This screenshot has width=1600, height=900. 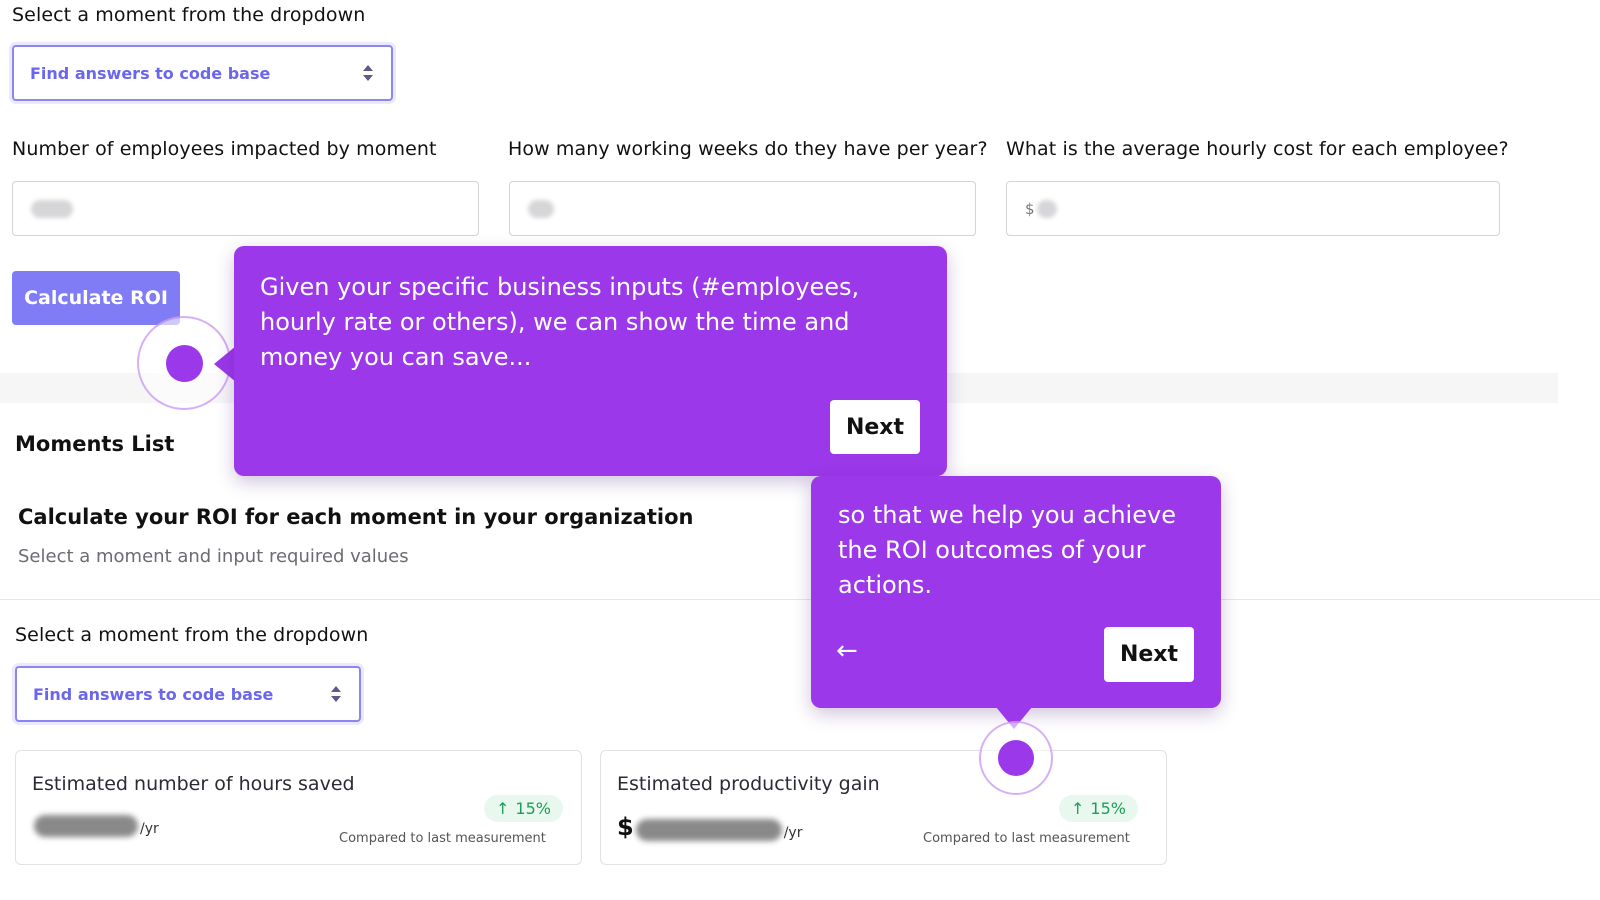 What do you see at coordinates (192, 635) in the screenshot?
I see `select-moment-label-2: Select a moment from the dropdown` at bounding box center [192, 635].